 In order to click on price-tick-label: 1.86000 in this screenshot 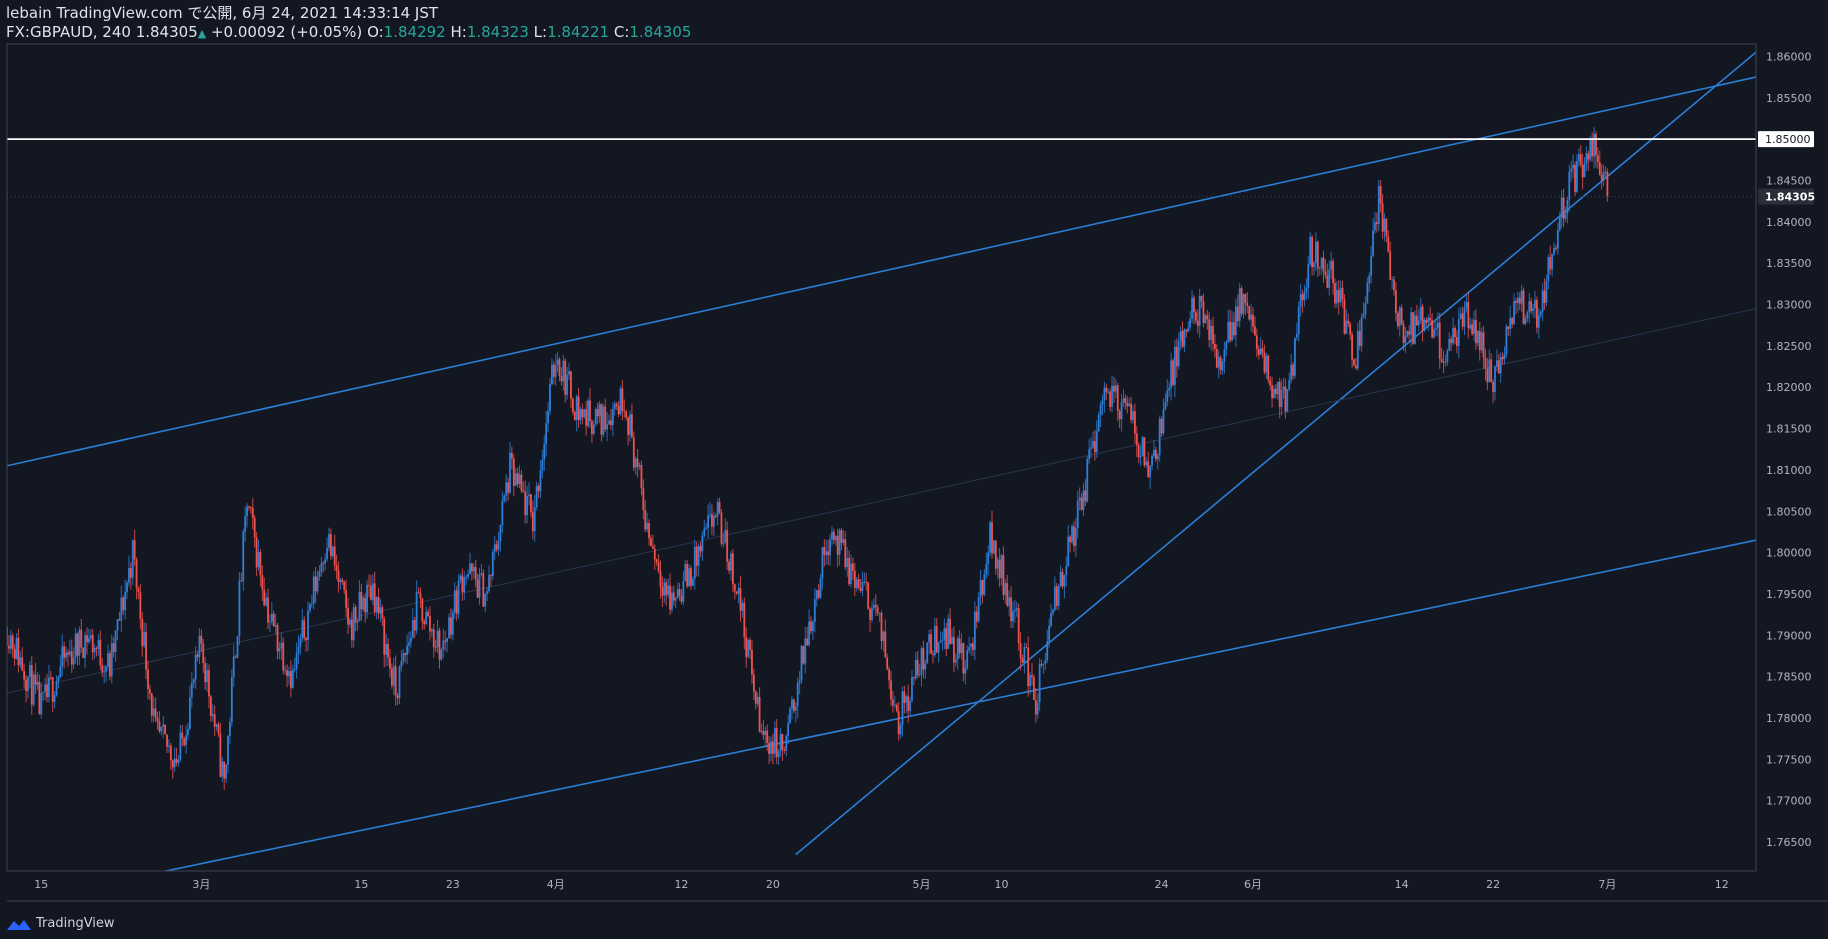, I will do `click(1789, 56)`.